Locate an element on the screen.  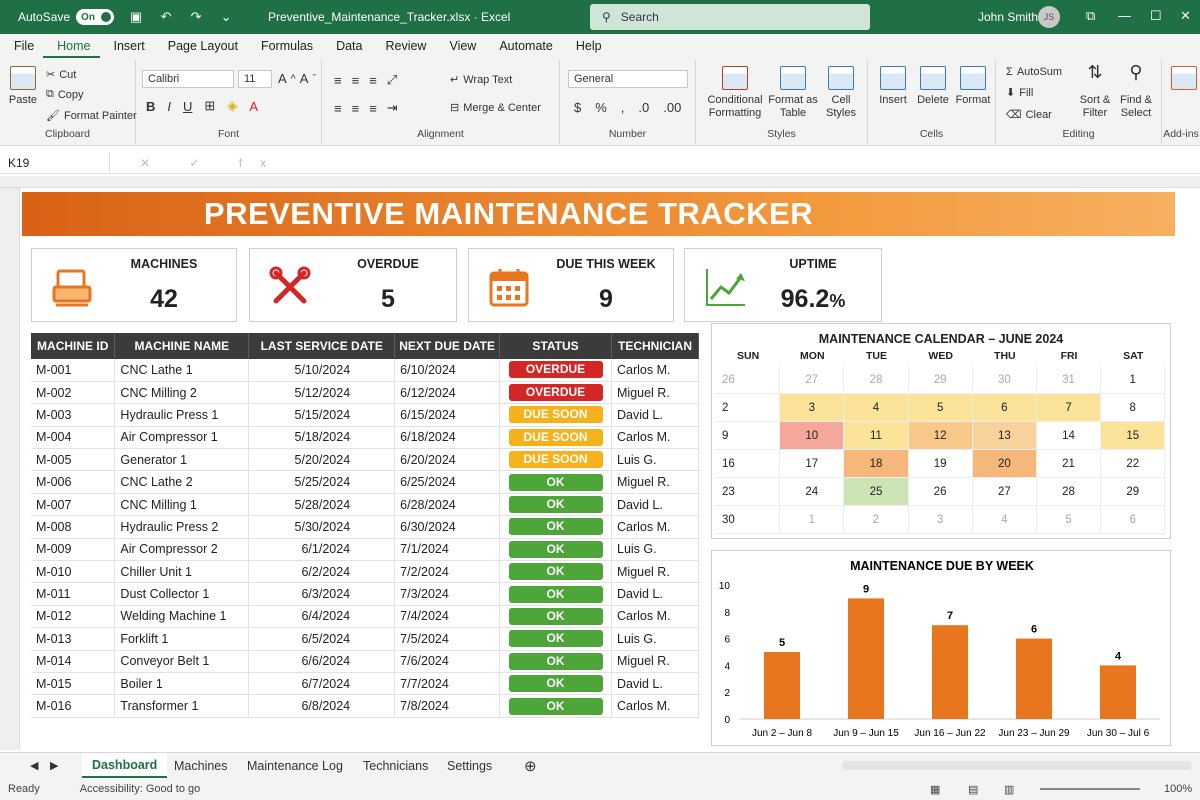
table-row: M-015 Boiler 1 6/7/2024 7/7/2024 OK David L. is located at coordinates (365, 684).